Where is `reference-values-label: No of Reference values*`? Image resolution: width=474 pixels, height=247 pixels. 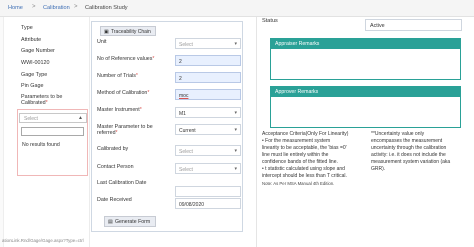 reference-values-label: No of Reference values* is located at coordinates (126, 59).